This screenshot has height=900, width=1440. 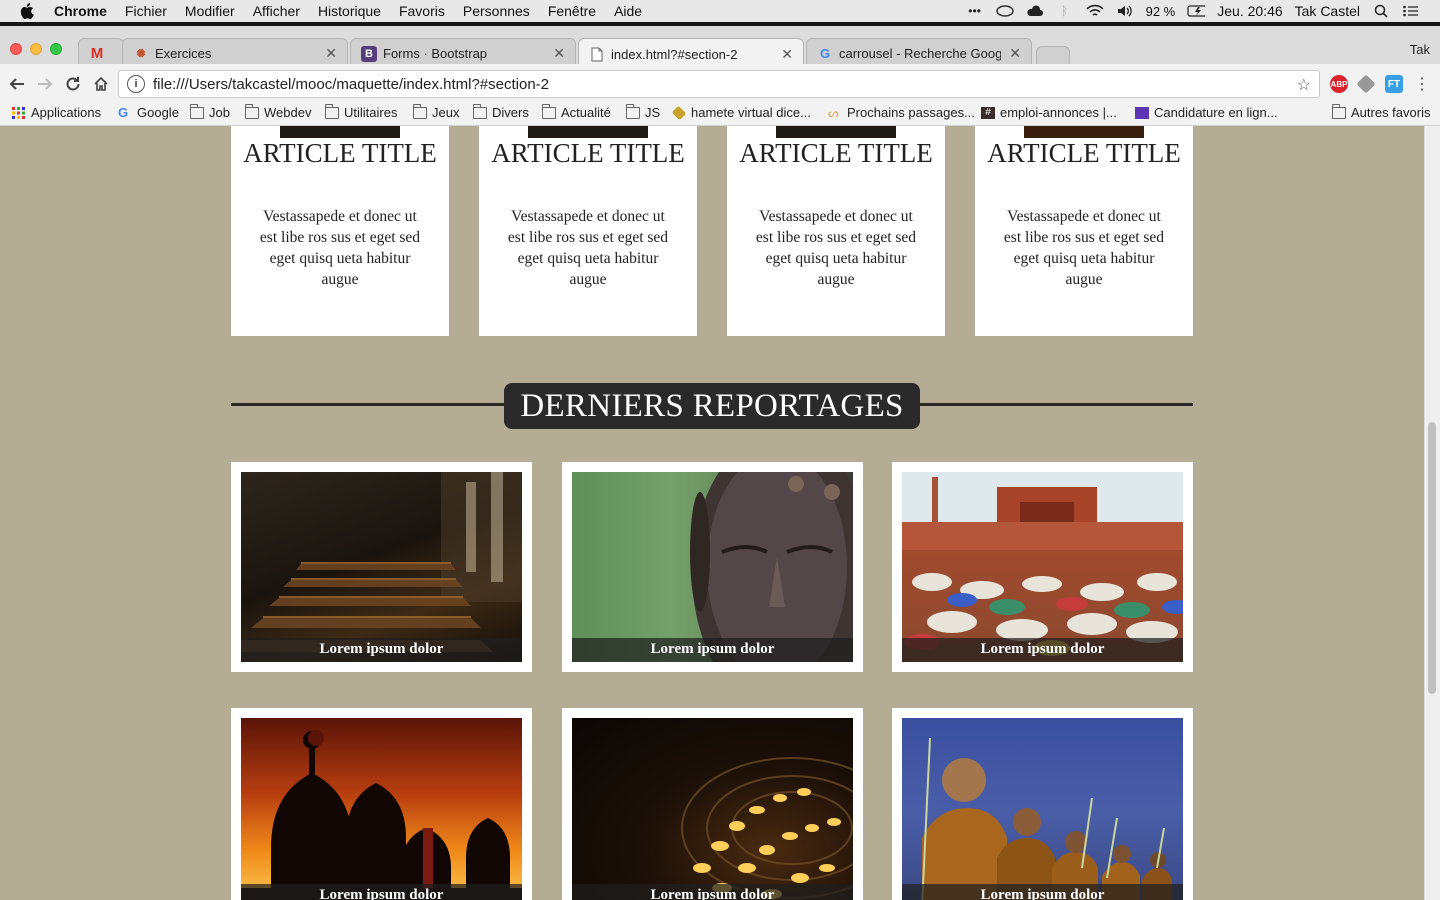 What do you see at coordinates (501, 111) in the screenshot?
I see `bookmark-divers: Divers` at bounding box center [501, 111].